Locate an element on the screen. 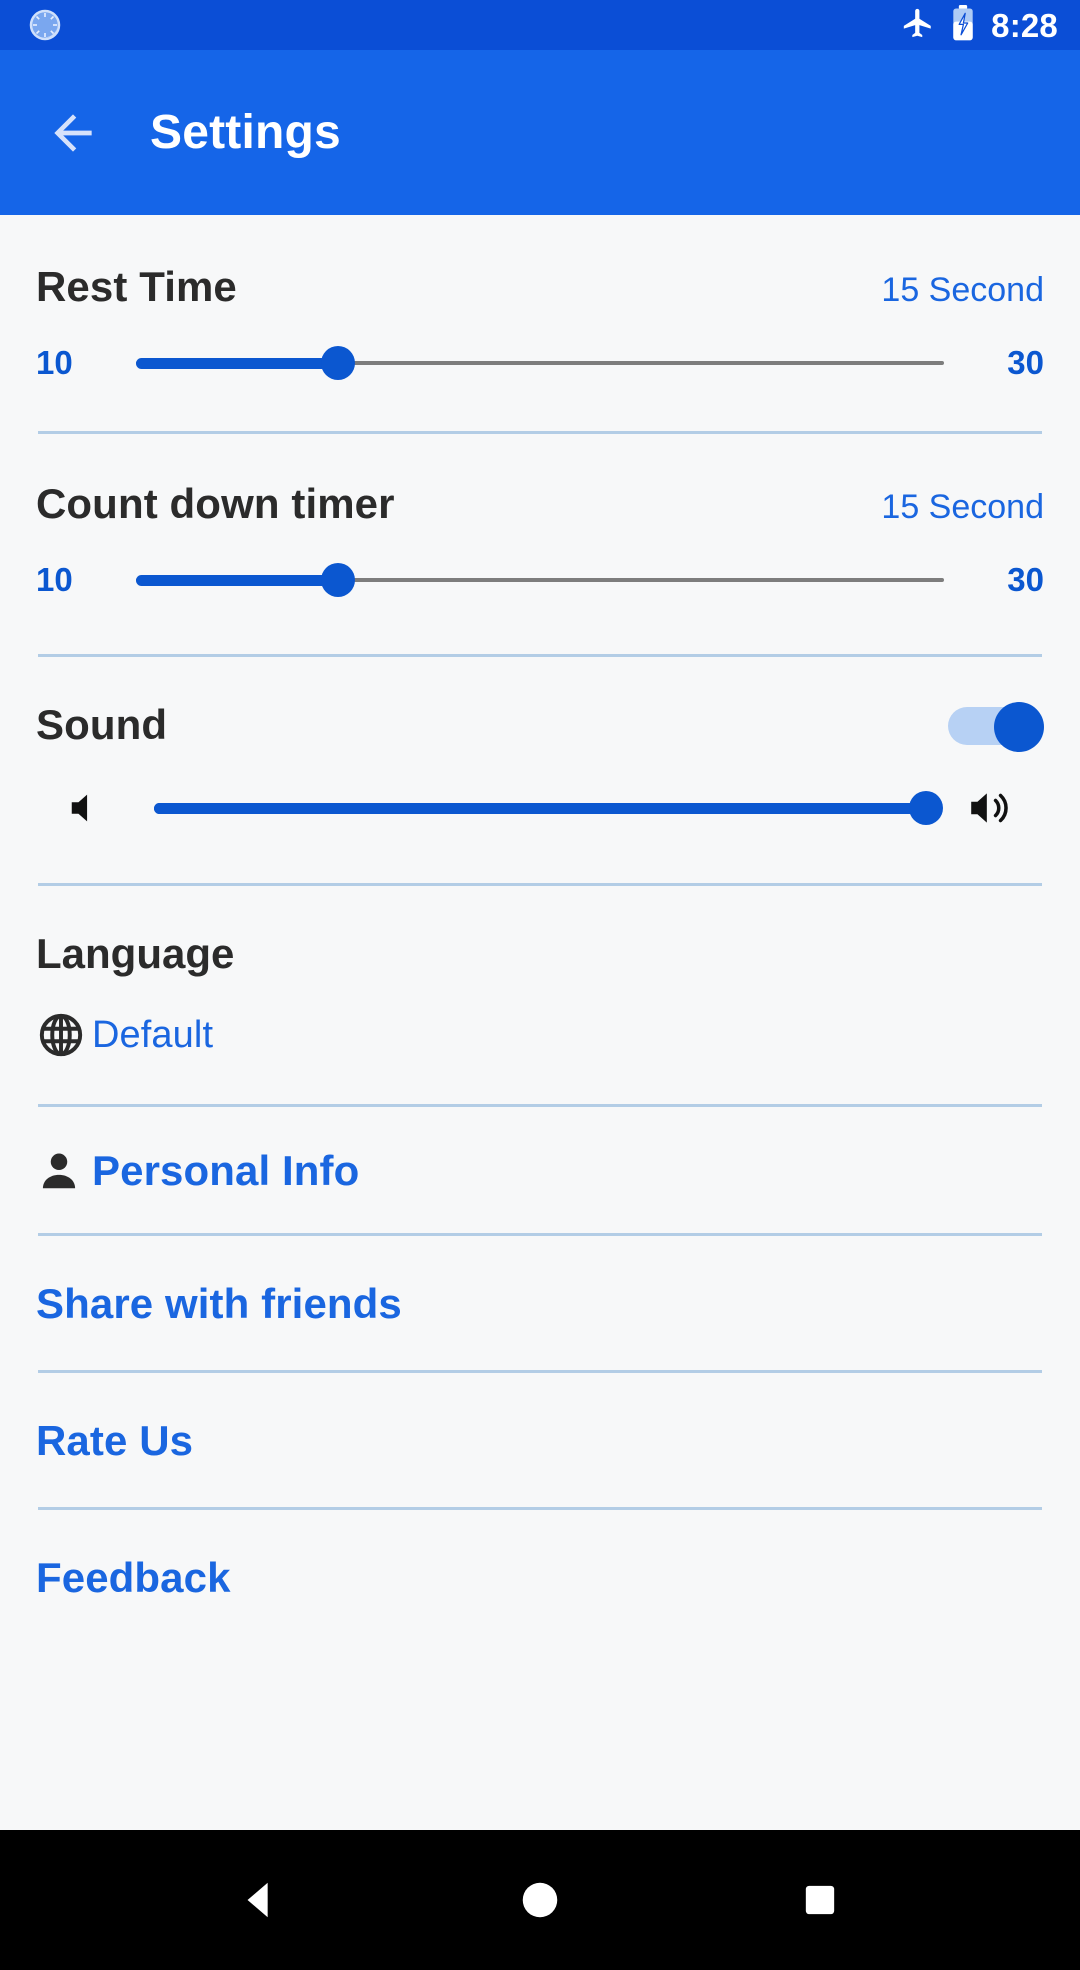 This screenshot has height=1970, width=1080. setting-feedback: Feedback is located at coordinates (540, 1556).